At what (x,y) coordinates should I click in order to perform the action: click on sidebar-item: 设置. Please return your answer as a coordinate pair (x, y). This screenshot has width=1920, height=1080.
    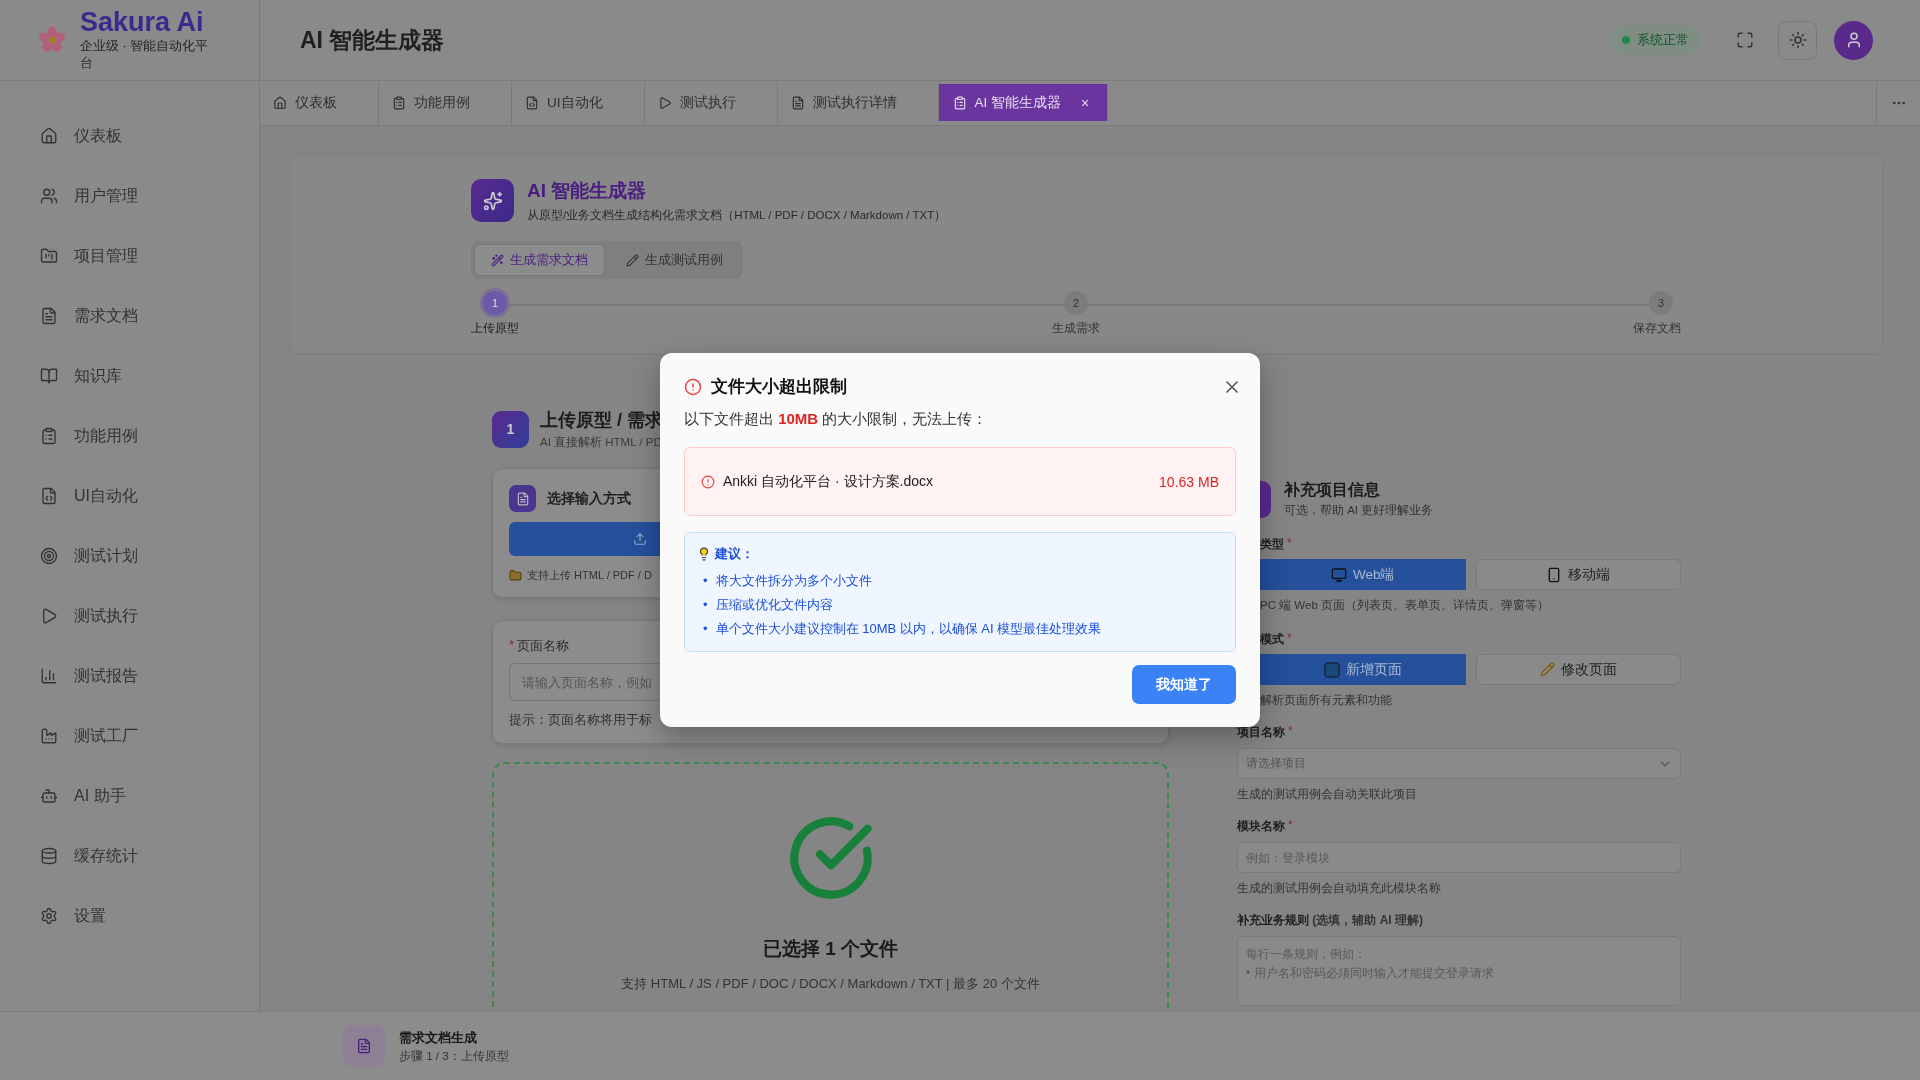
    Looking at the image, I should click on (129, 916).